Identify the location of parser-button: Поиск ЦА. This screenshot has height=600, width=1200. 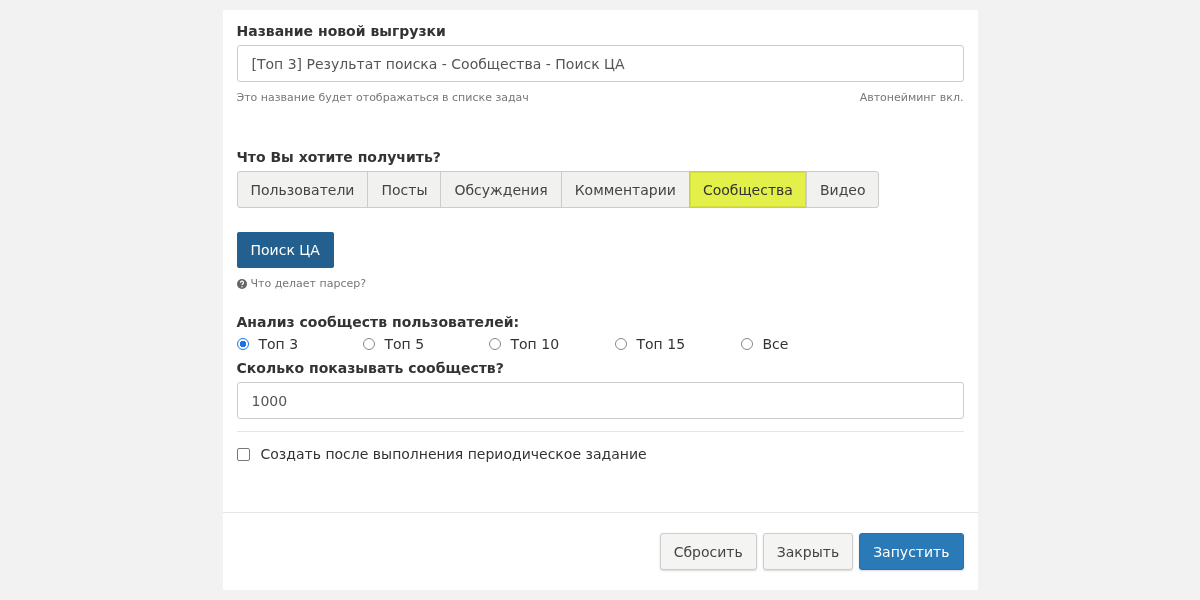
(285, 250).